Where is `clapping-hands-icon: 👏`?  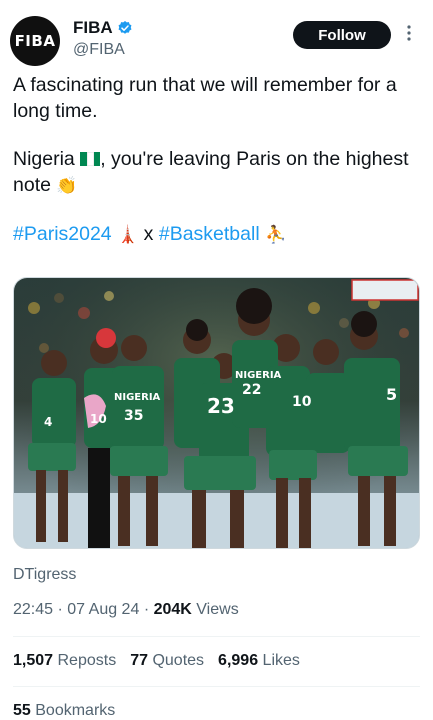
clapping-hands-icon: 👏 is located at coordinates (67, 186).